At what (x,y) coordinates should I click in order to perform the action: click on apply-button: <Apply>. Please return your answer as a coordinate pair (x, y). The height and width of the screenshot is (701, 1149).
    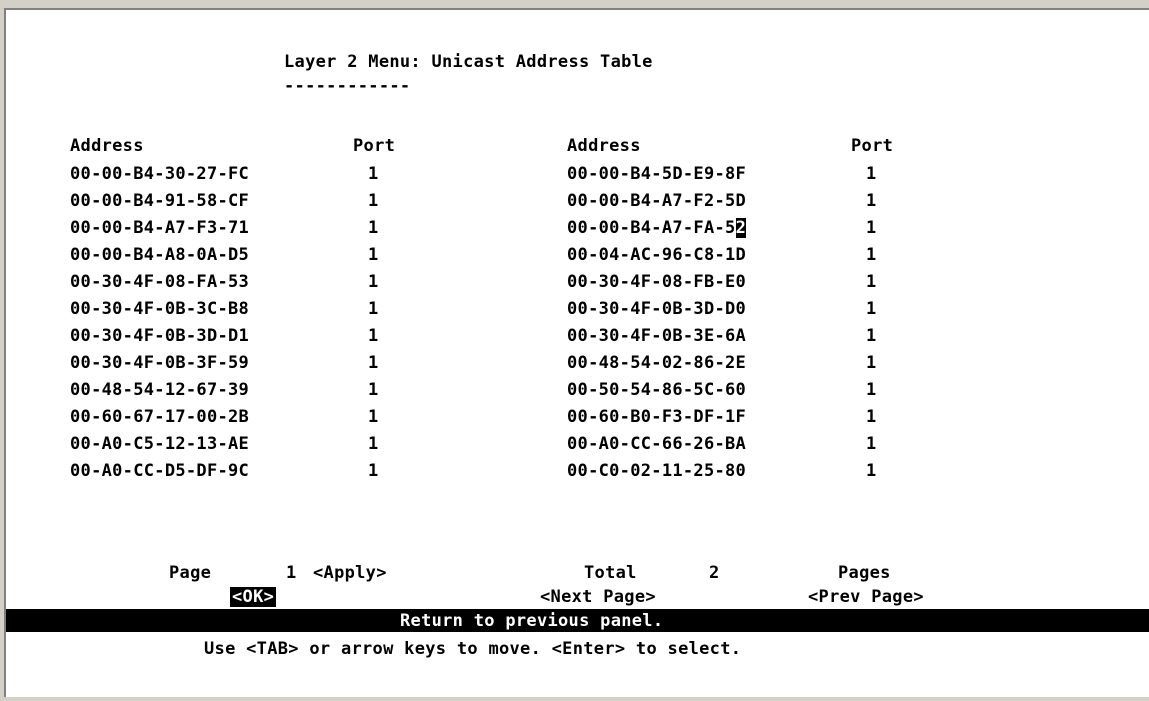
    Looking at the image, I should click on (350, 573).